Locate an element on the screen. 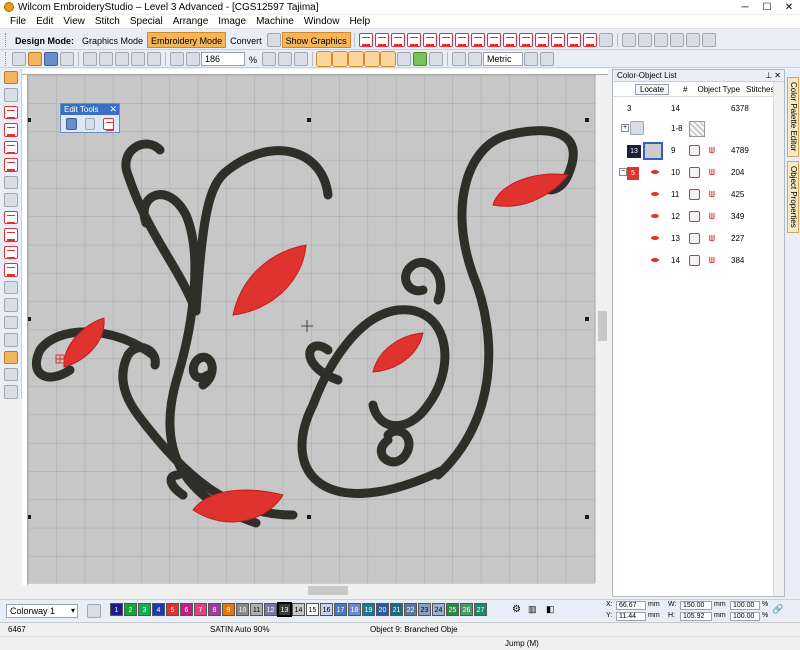 The height and width of the screenshot is (650, 800). thread-swatch: 2 is located at coordinates (130, 609).